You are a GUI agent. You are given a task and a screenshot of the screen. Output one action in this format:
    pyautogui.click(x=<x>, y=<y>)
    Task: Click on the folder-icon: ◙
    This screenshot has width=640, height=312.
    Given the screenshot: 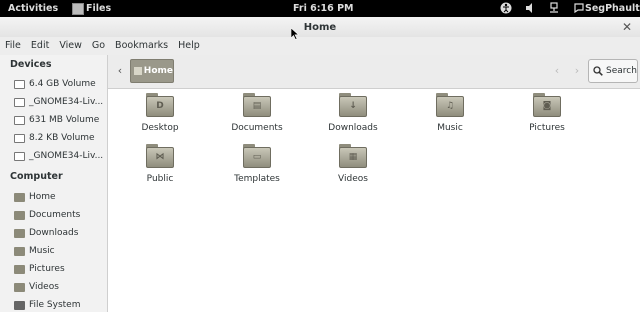 What is the action you would take?
    pyautogui.click(x=547, y=105)
    